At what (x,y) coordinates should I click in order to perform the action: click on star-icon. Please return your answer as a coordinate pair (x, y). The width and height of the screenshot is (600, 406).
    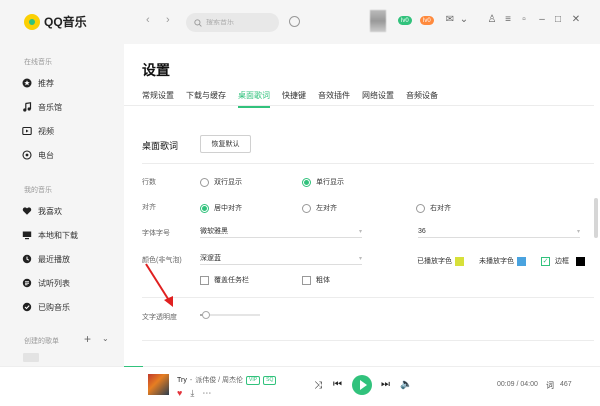
    Looking at the image, I should click on (27, 83).